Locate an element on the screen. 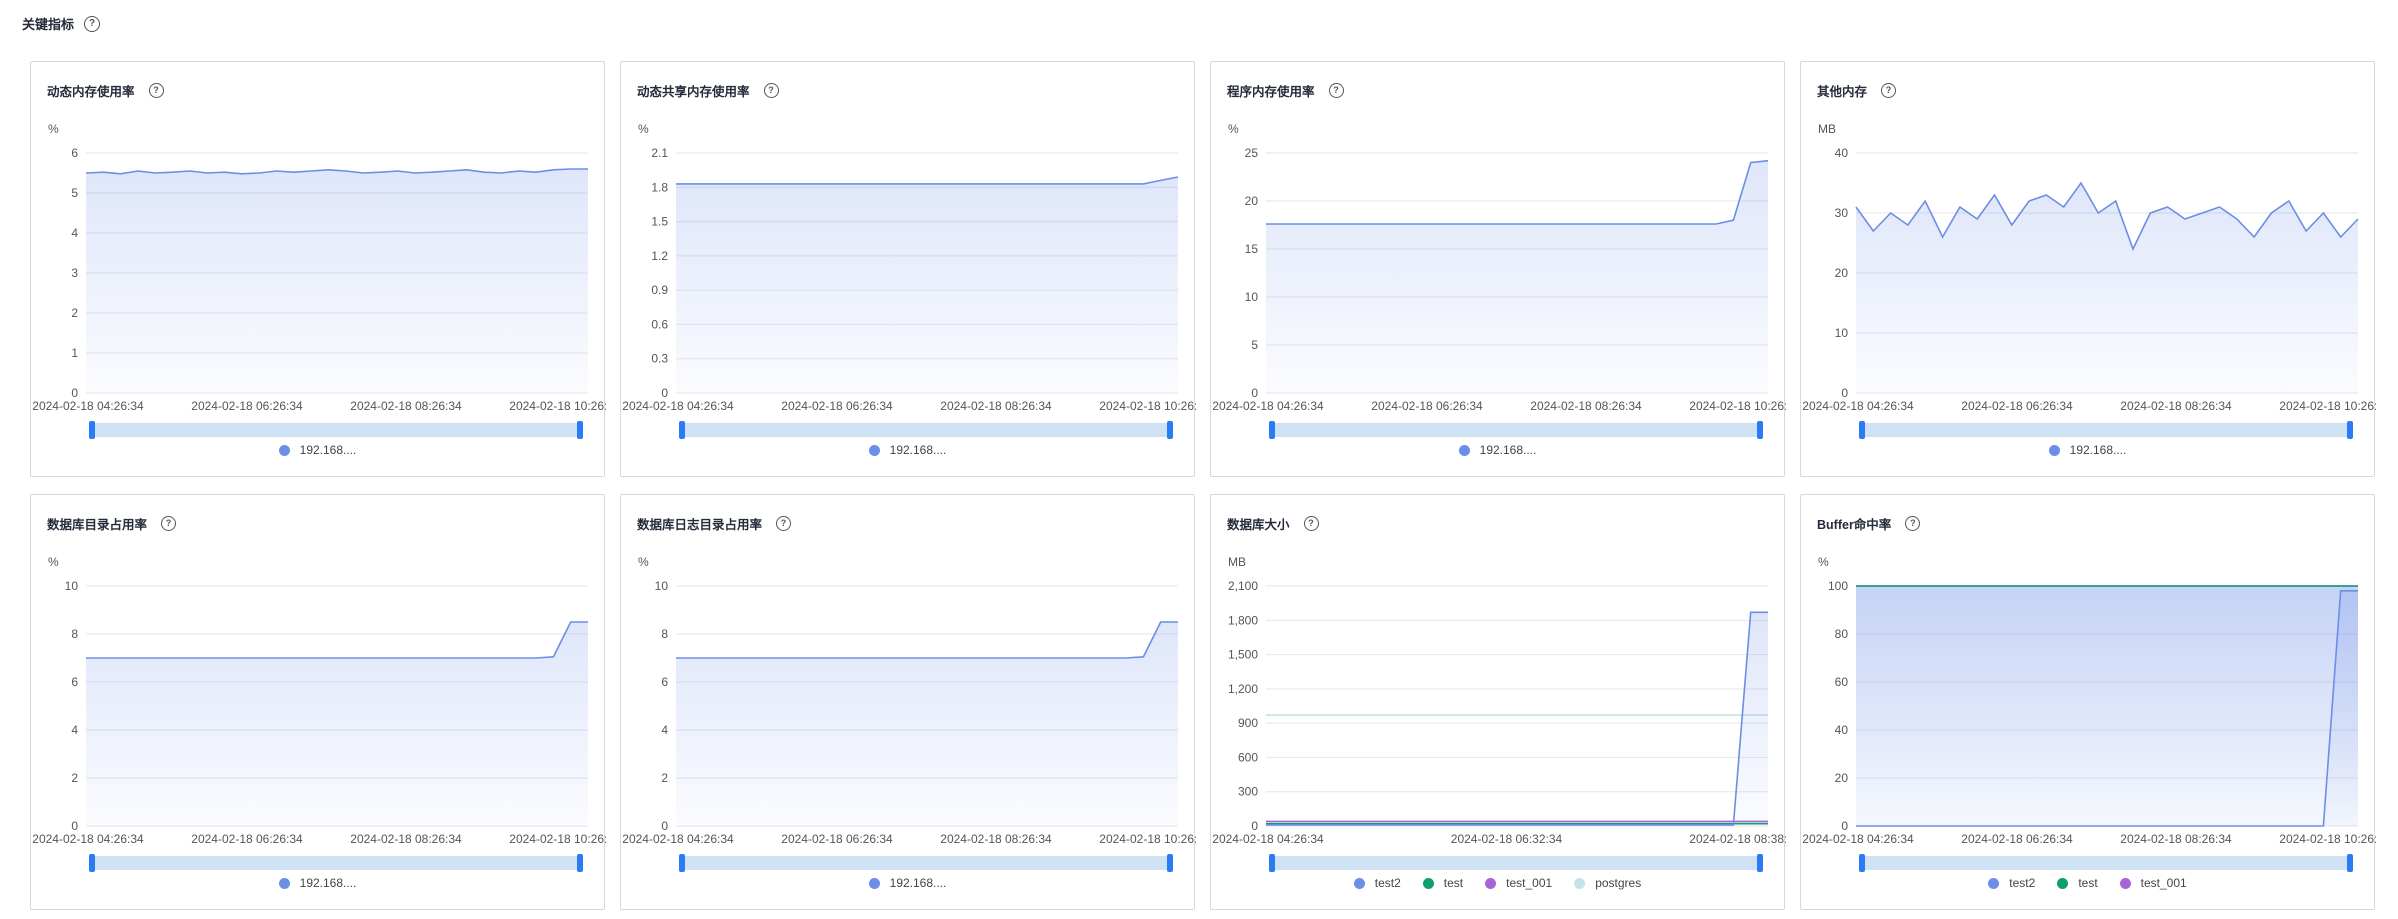 The height and width of the screenshot is (919, 2398). y-tick-label: 60 is located at coordinates (1842, 682).